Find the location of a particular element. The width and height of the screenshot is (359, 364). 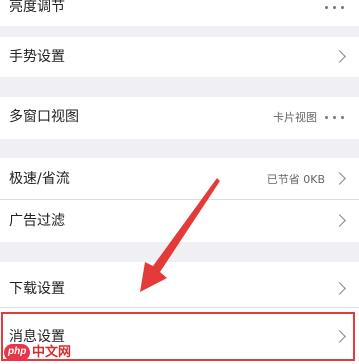

settings-item-value: 卡片视图 is located at coordinates (295, 117).